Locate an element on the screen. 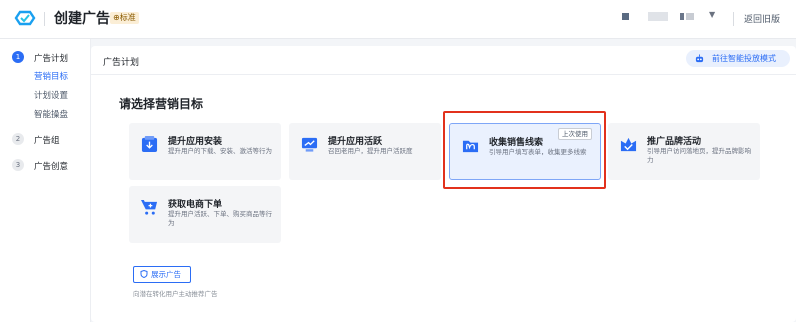 This screenshot has width=796, height=322. card-title: 提升应用活跃 is located at coordinates (355, 142).